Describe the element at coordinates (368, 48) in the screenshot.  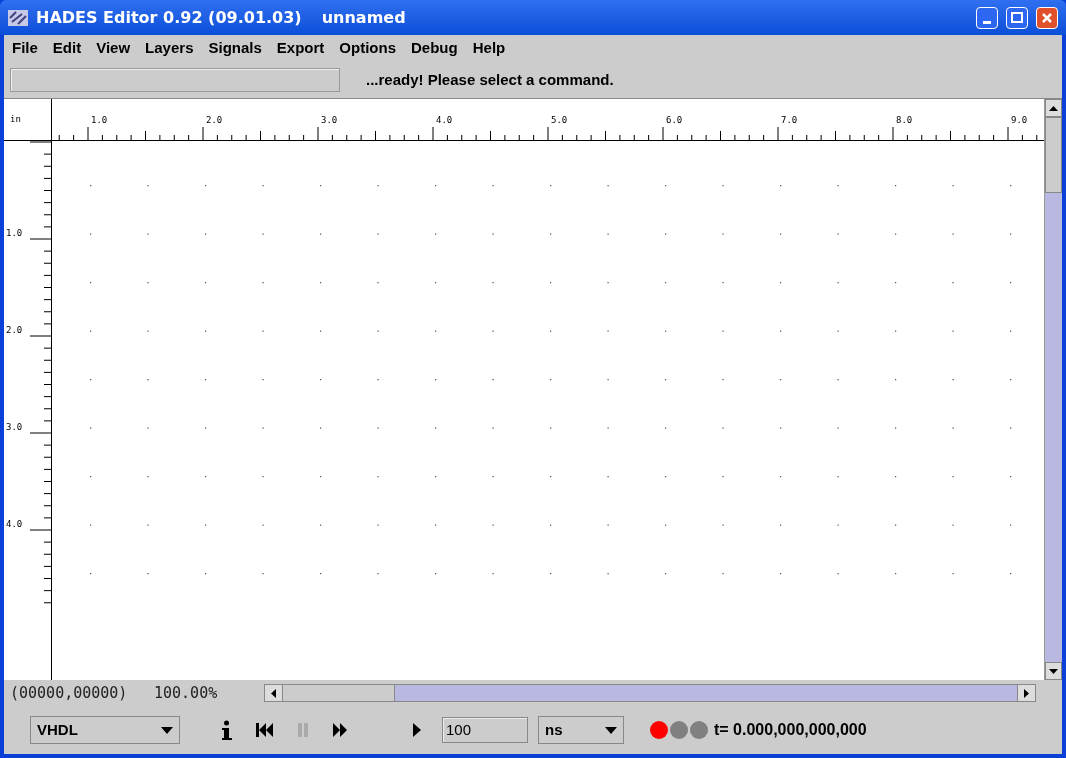
I see `menu-item: Options` at that location.